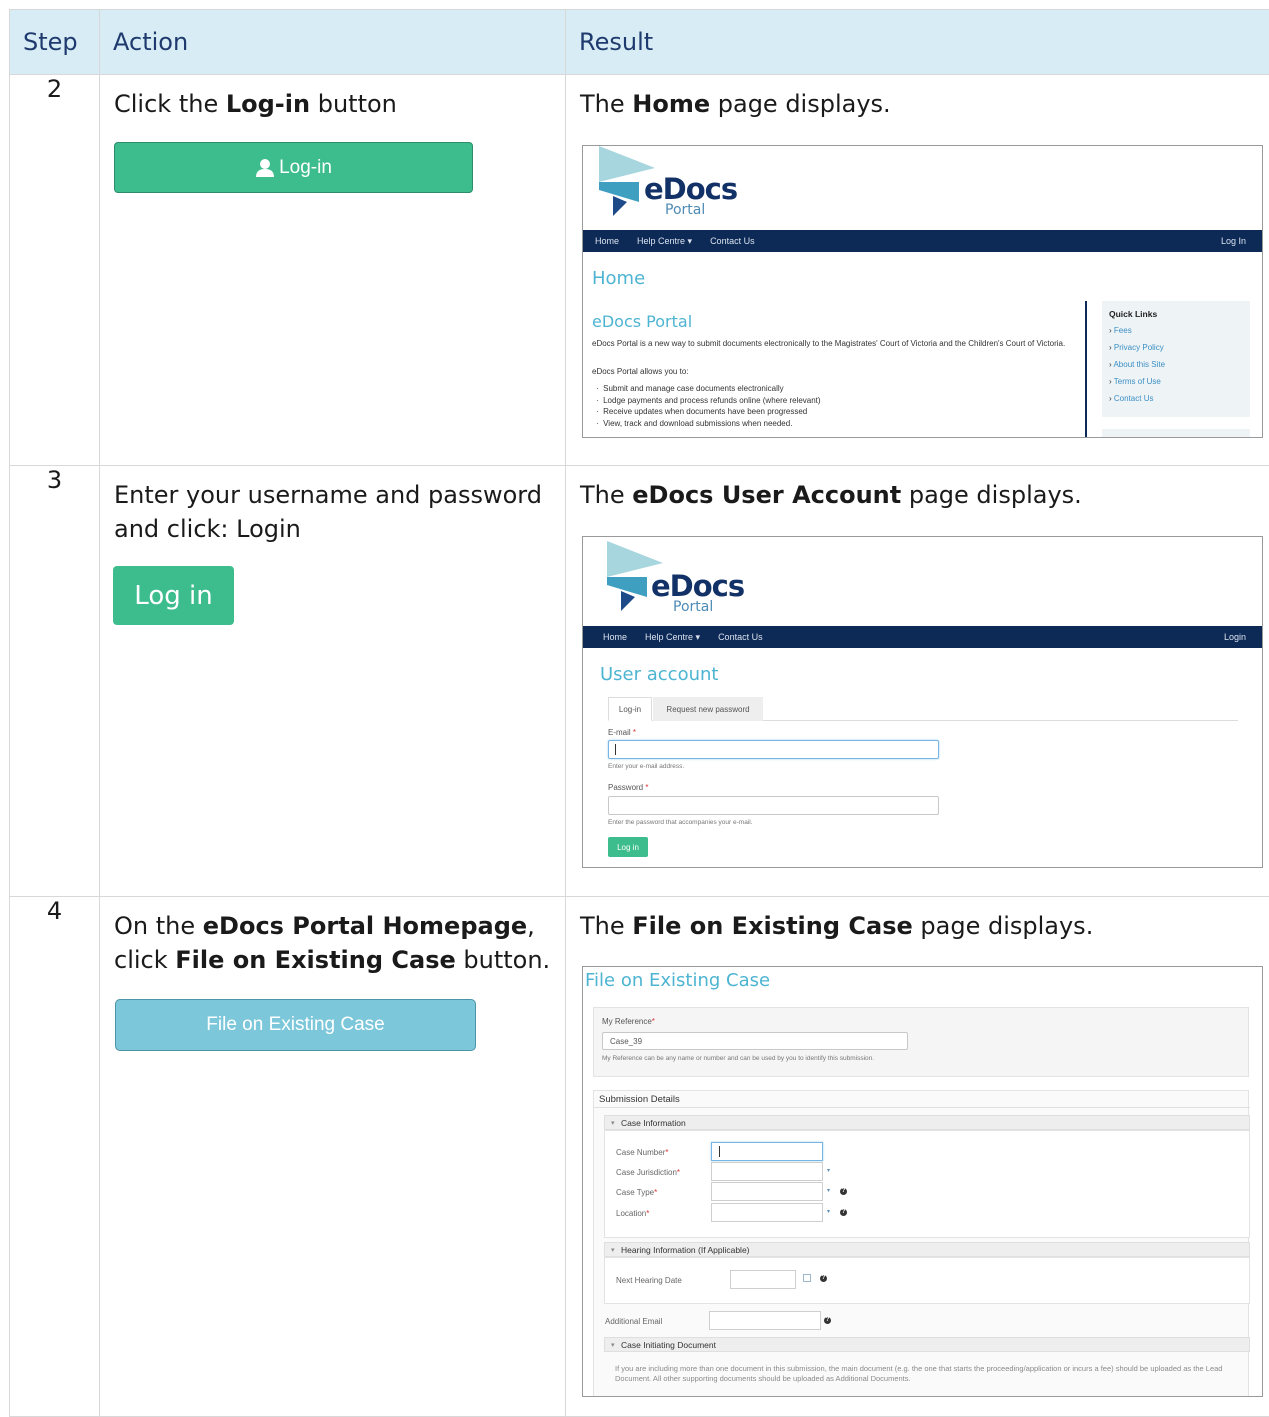 The image size is (1269, 1417). What do you see at coordinates (1133, 314) in the screenshot?
I see `quick-links-title: Quick Links` at bounding box center [1133, 314].